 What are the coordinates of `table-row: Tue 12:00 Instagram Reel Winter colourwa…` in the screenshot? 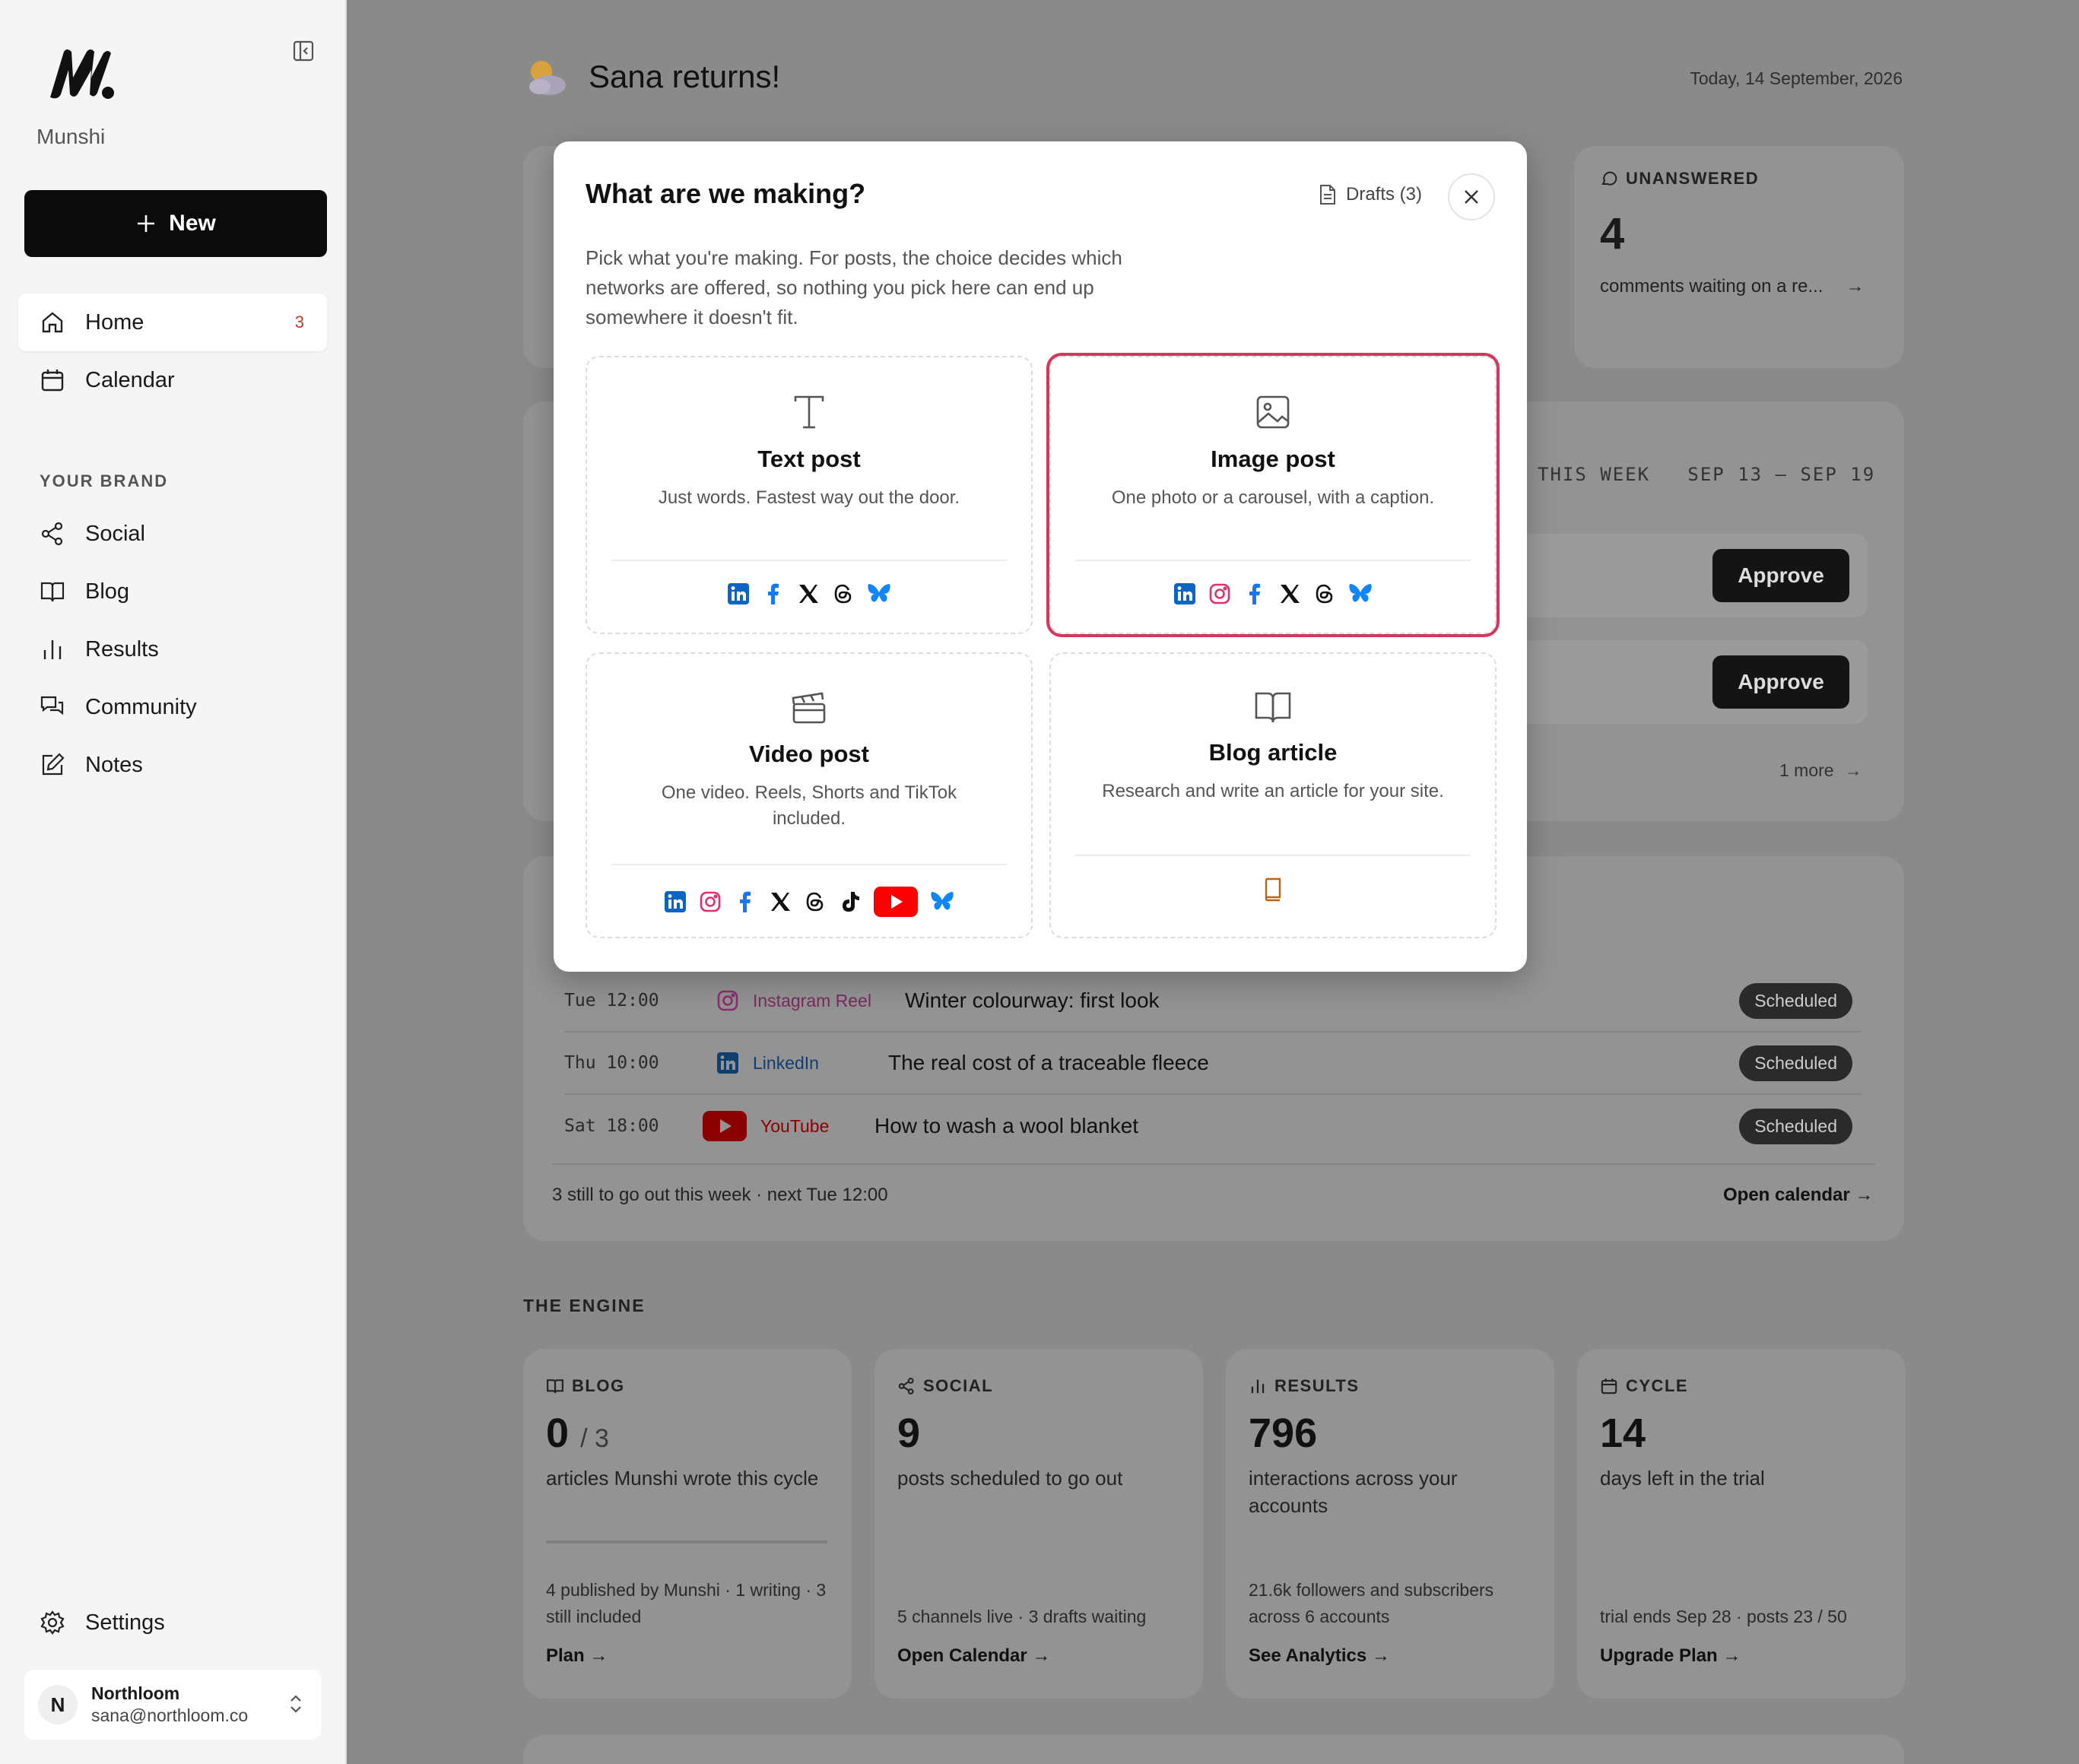 It's located at (1213, 1001).